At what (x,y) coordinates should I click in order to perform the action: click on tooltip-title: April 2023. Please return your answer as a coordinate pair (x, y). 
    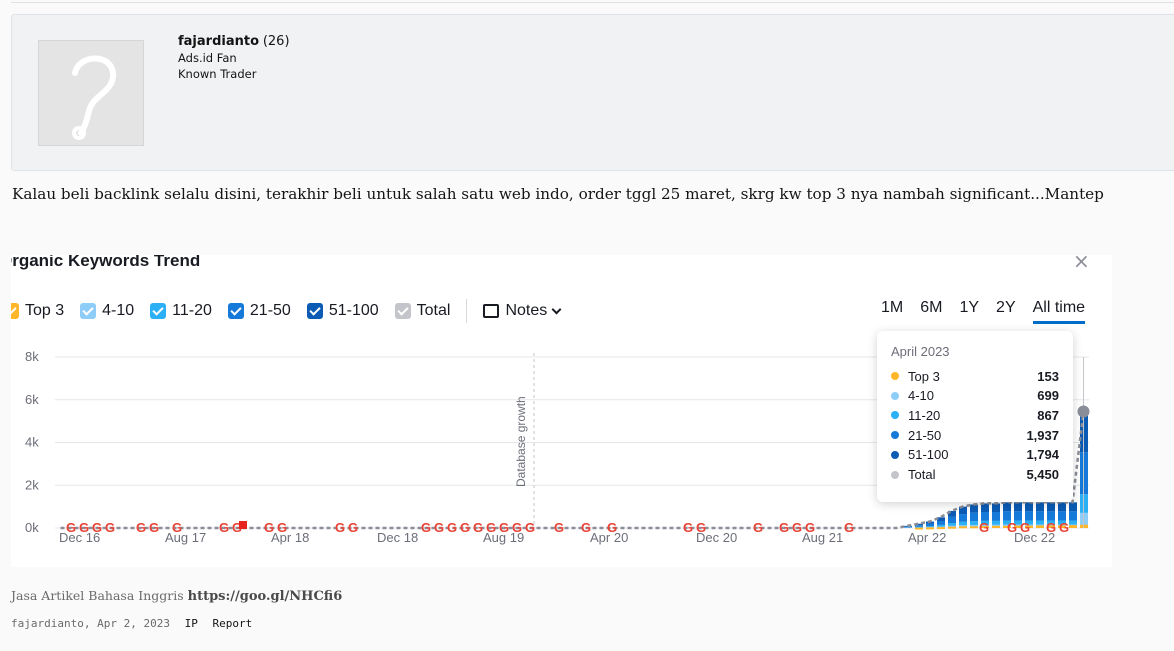
    Looking at the image, I should click on (920, 351).